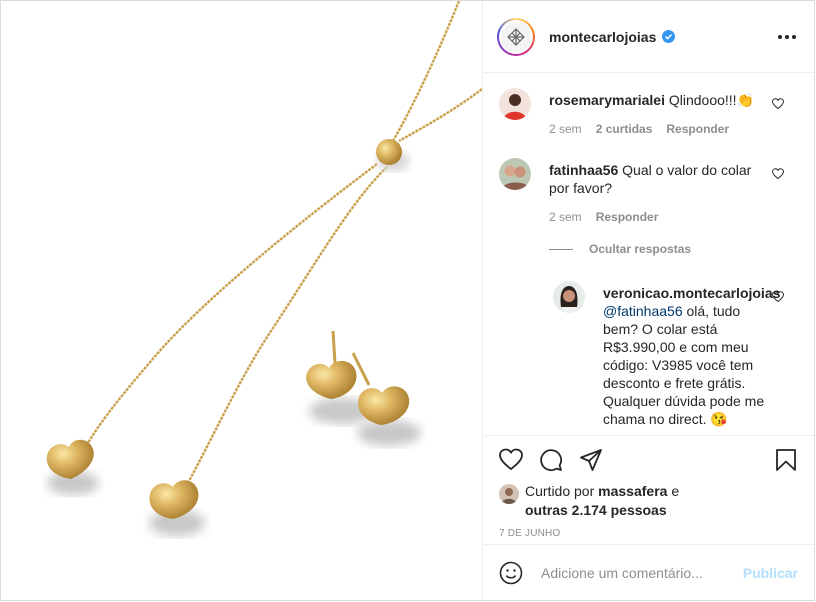  What do you see at coordinates (560, 491) in the screenshot?
I see `likes-prefix: Curtido por` at bounding box center [560, 491].